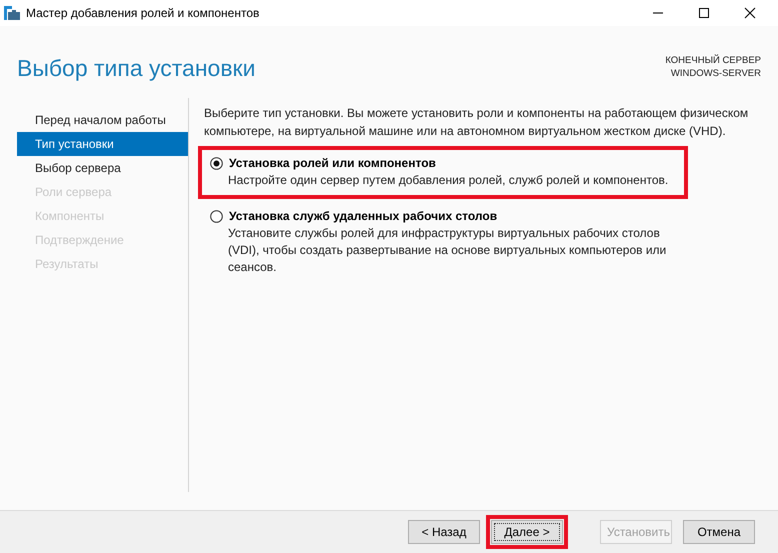  I want to click on wizard-button: Далее >, so click(527, 532).